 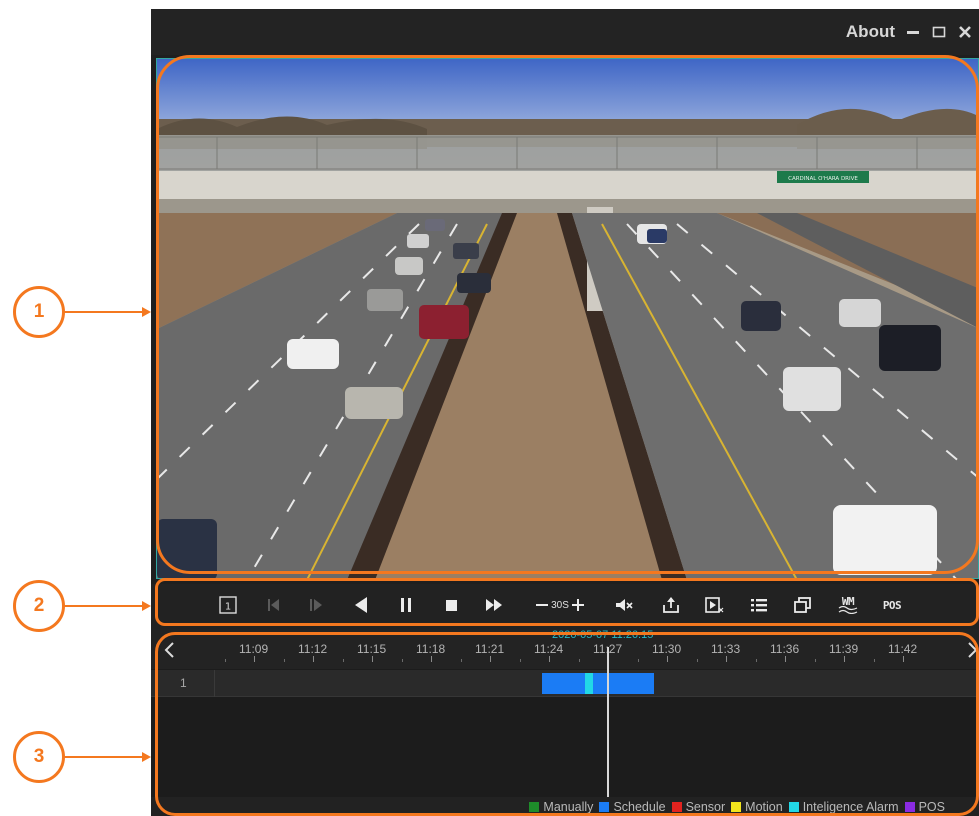 I want to click on title-bar: About, so click(x=565, y=32).